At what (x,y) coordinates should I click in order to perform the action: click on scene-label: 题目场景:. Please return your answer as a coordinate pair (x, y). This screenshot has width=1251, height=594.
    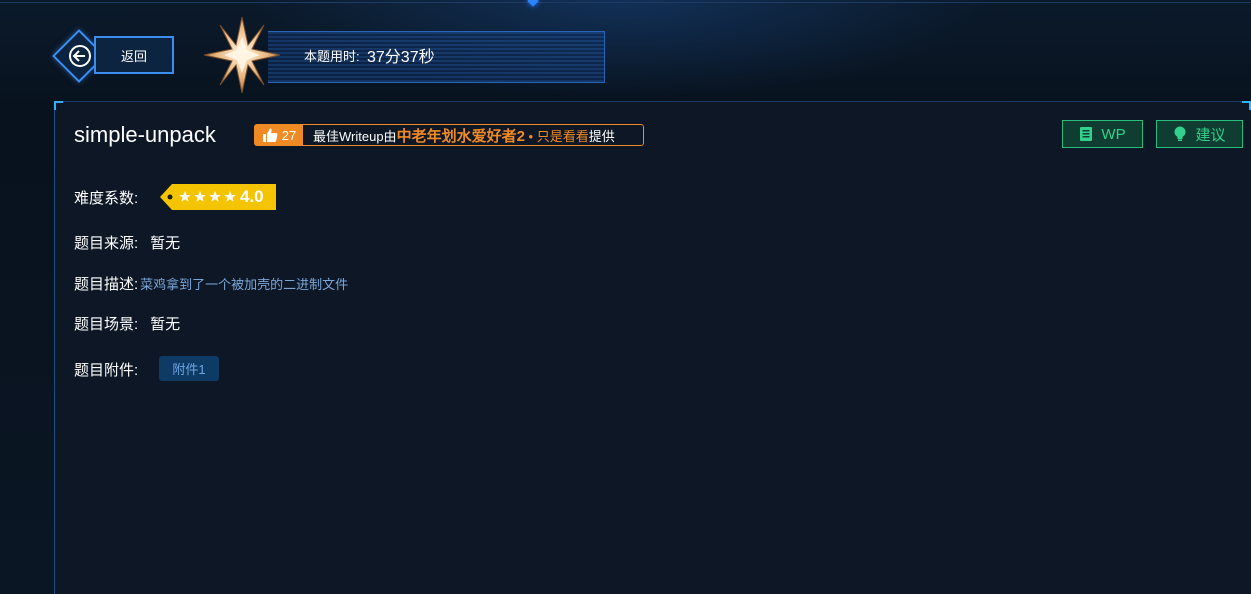
    Looking at the image, I should click on (106, 324).